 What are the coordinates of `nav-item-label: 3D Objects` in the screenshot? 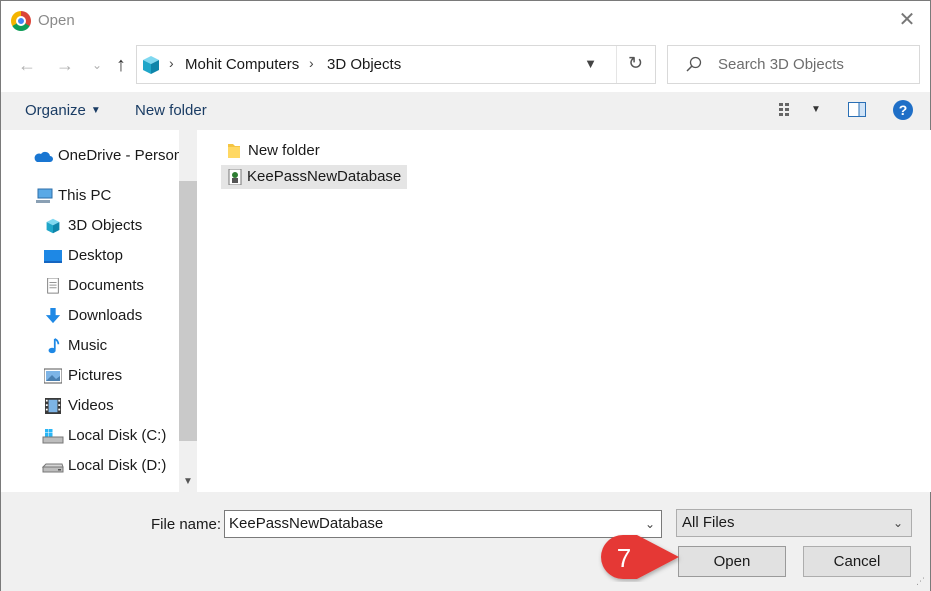 It's located at (105, 225).